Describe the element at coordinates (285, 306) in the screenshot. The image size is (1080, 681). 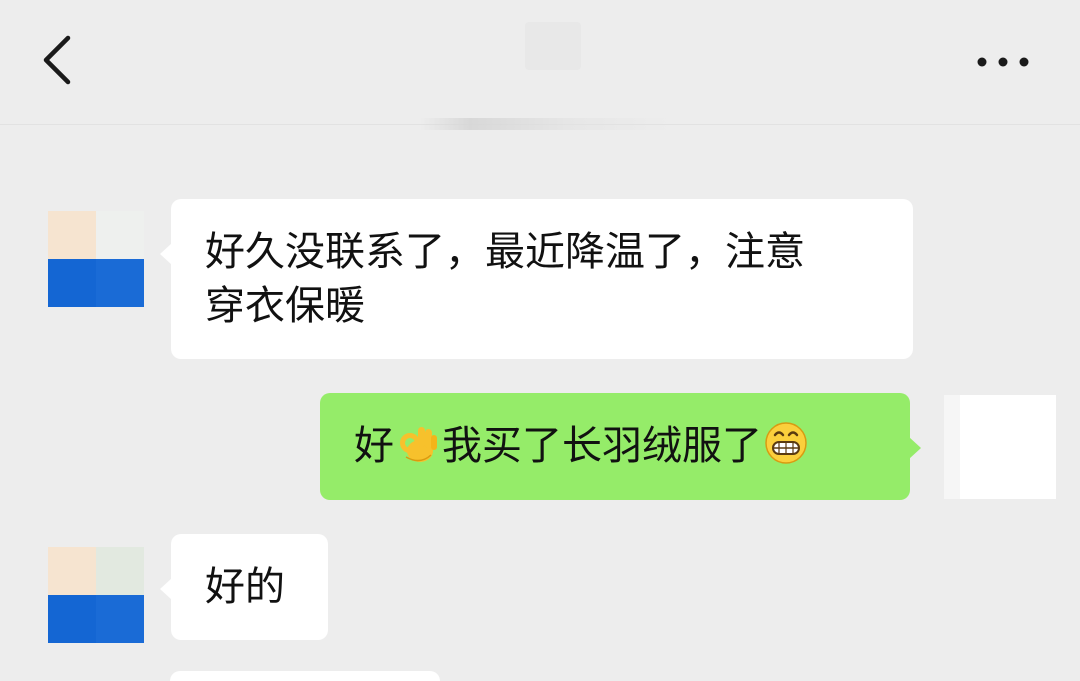
I see `message-text-line: 穿衣保暖` at that location.